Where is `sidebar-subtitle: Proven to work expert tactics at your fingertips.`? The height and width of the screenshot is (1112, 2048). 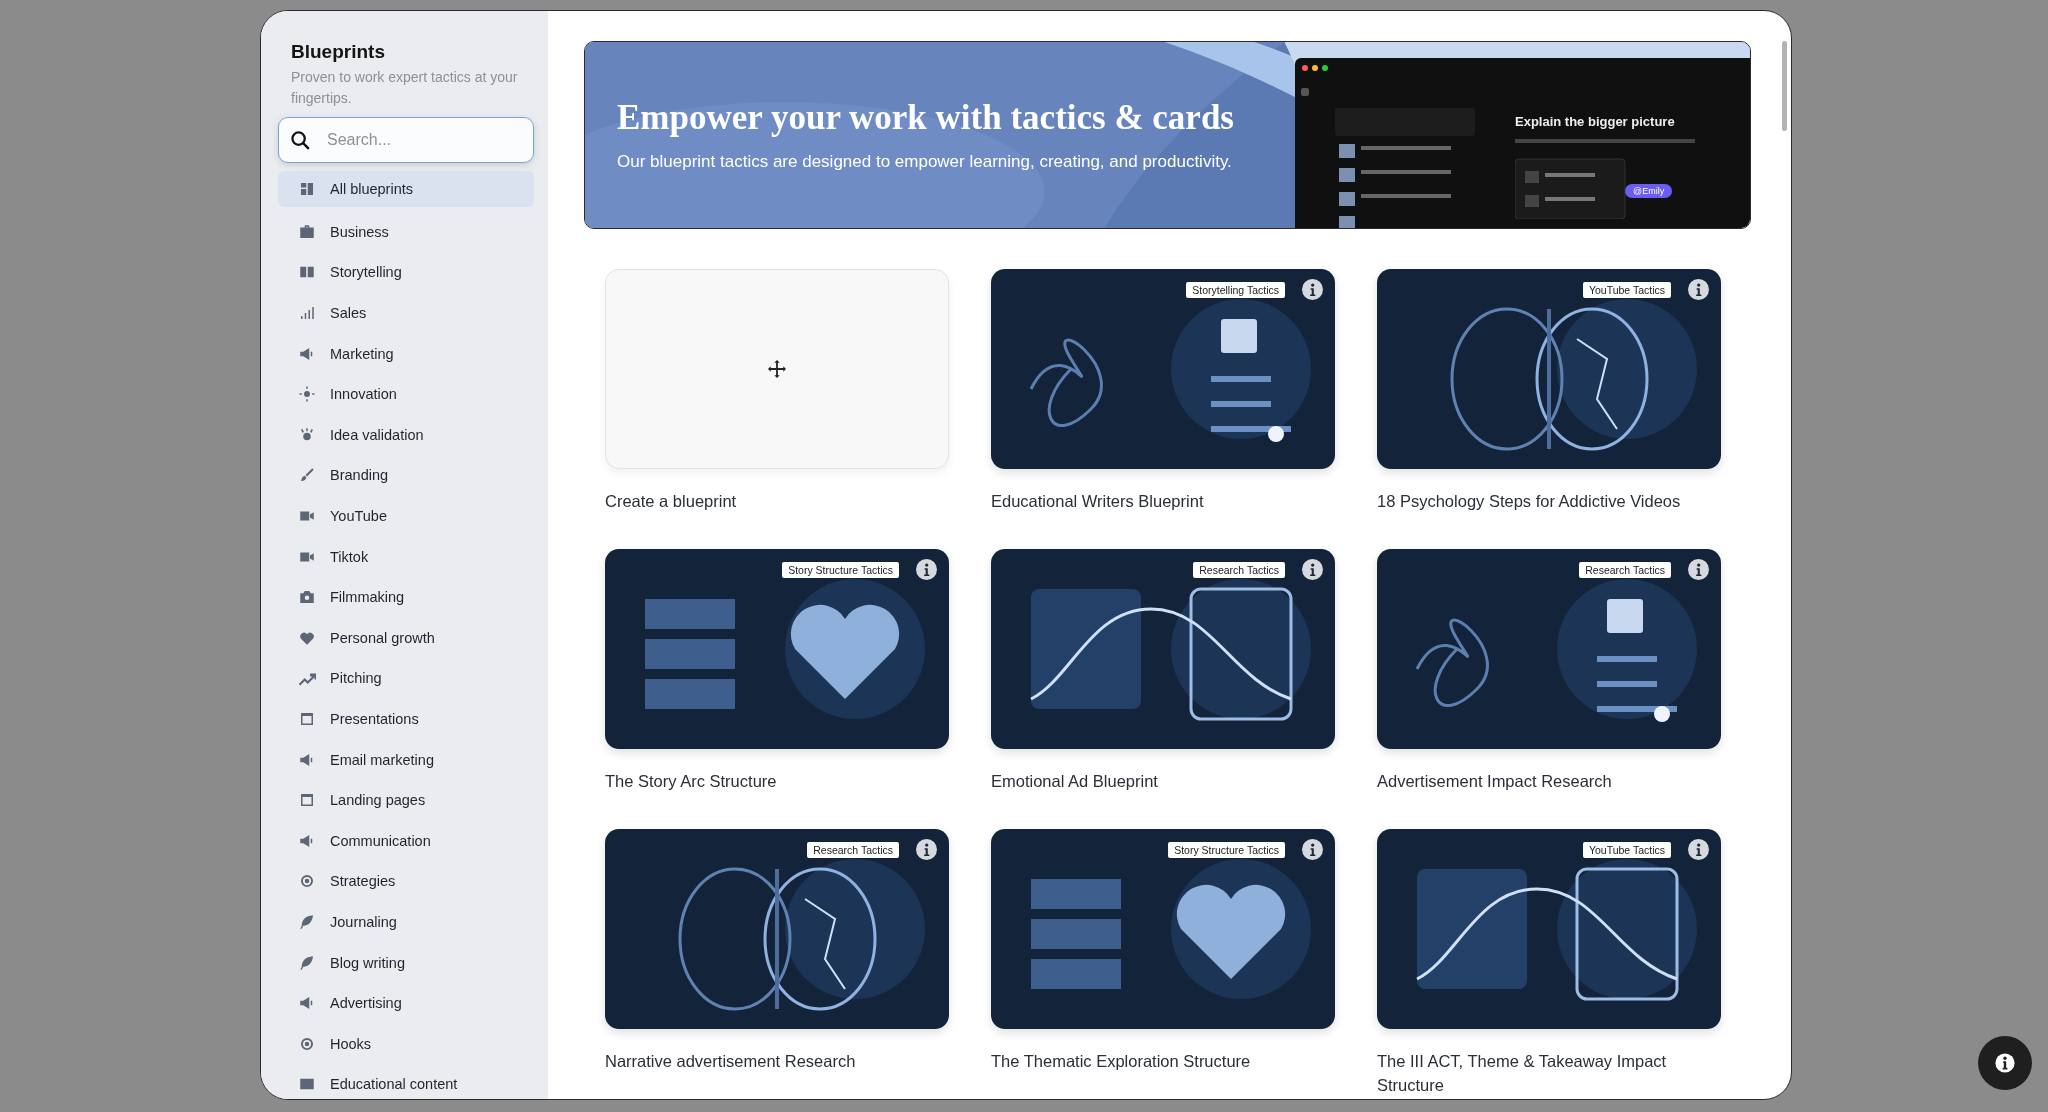 sidebar-subtitle: Proven to work expert tactics at your fingertips. is located at coordinates (404, 88).